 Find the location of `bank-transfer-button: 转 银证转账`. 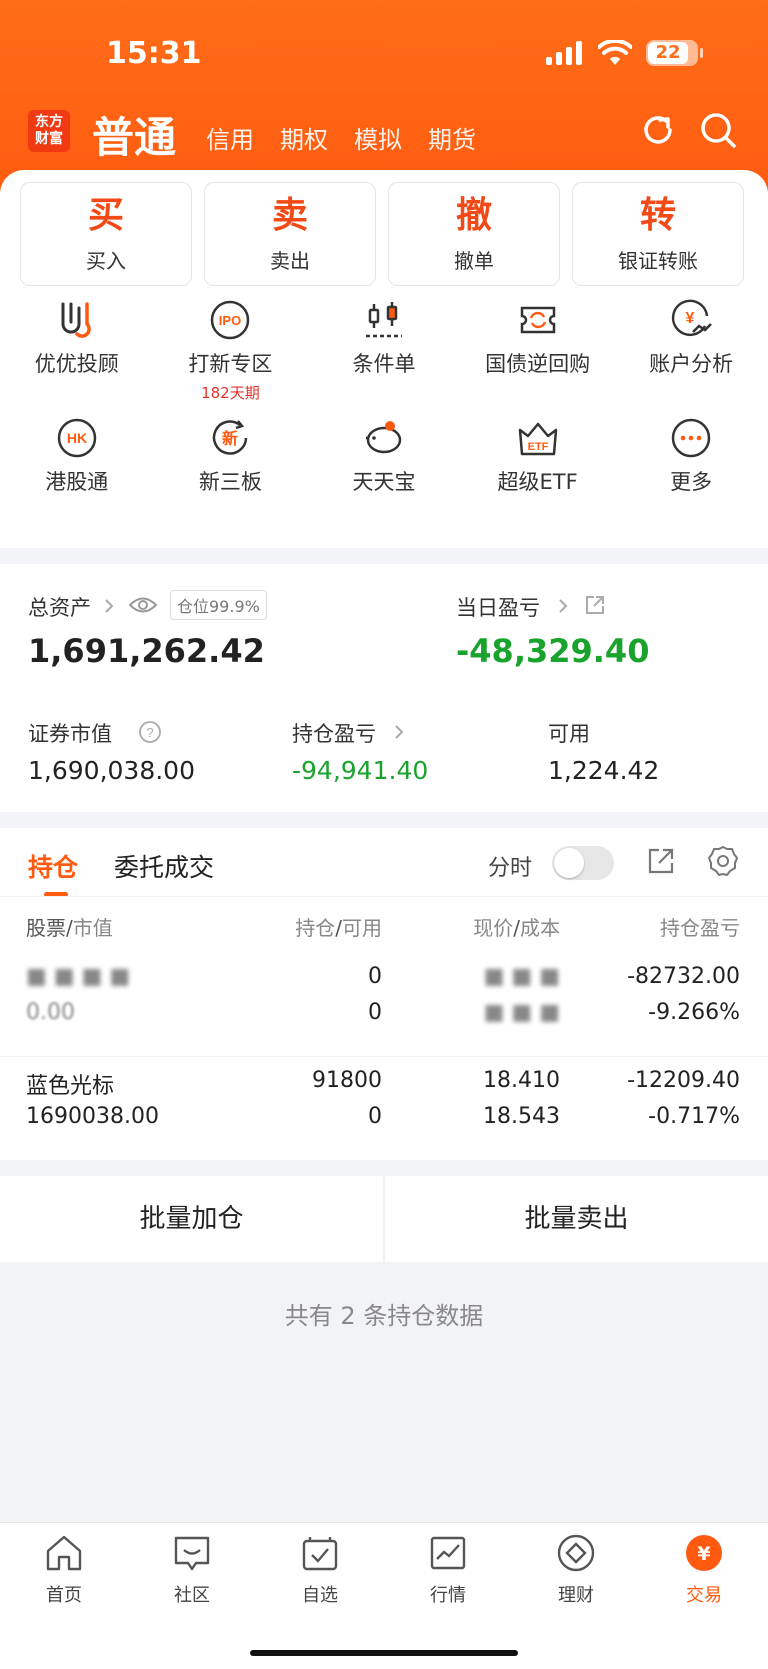

bank-transfer-button: 转 银证转账 is located at coordinates (658, 234).